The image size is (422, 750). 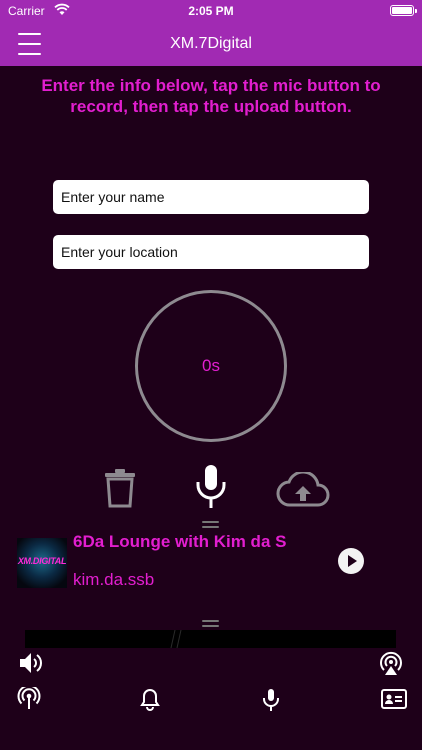 I want to click on artwork-logo-text: XM.DIGITAL, so click(x=42, y=561).